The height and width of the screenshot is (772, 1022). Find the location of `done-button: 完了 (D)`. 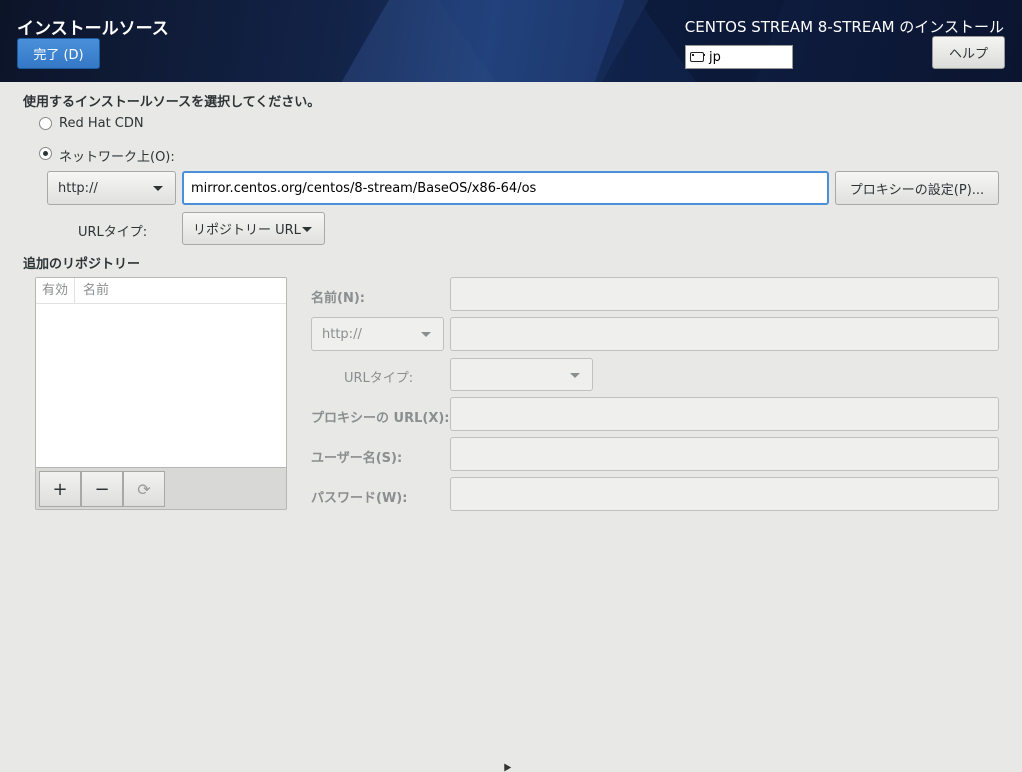

done-button: 完了 (D) is located at coordinates (58, 53).